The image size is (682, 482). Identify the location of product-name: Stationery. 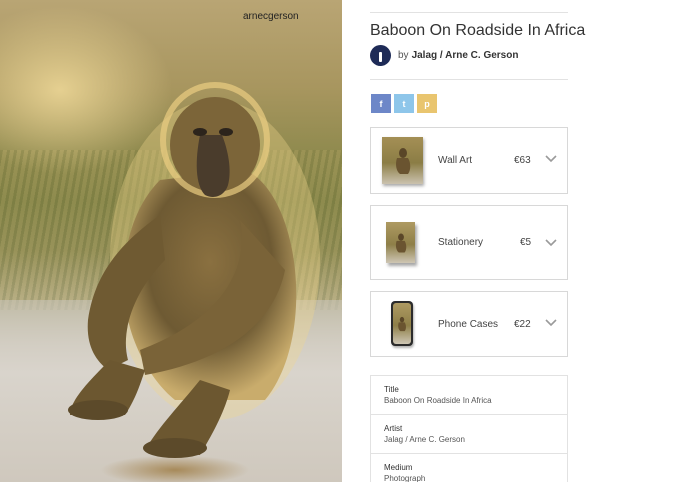
(461, 242).